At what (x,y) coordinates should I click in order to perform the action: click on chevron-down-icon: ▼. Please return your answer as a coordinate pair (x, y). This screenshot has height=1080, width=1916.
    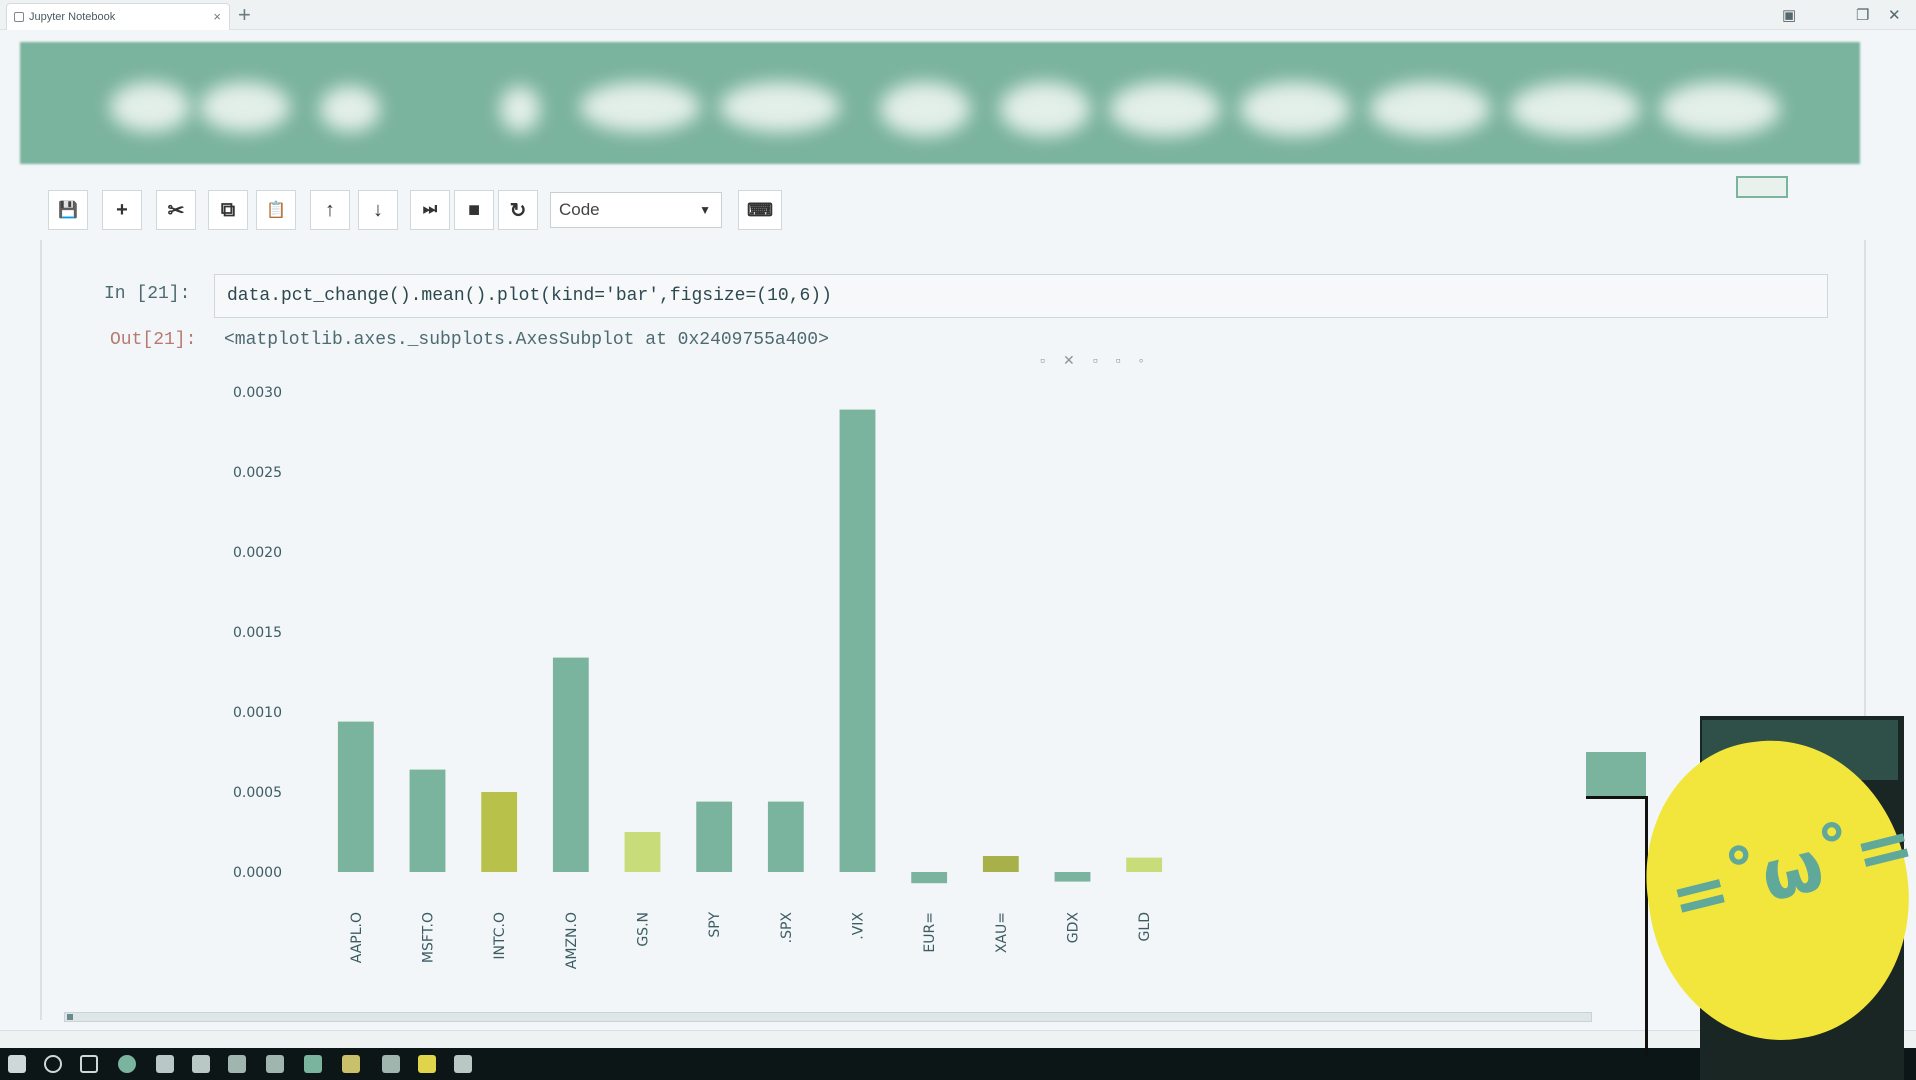
    Looking at the image, I should click on (705, 210).